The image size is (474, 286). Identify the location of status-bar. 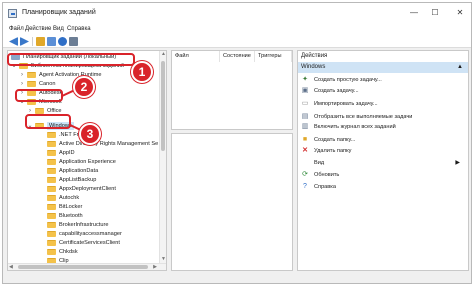
(237, 278).